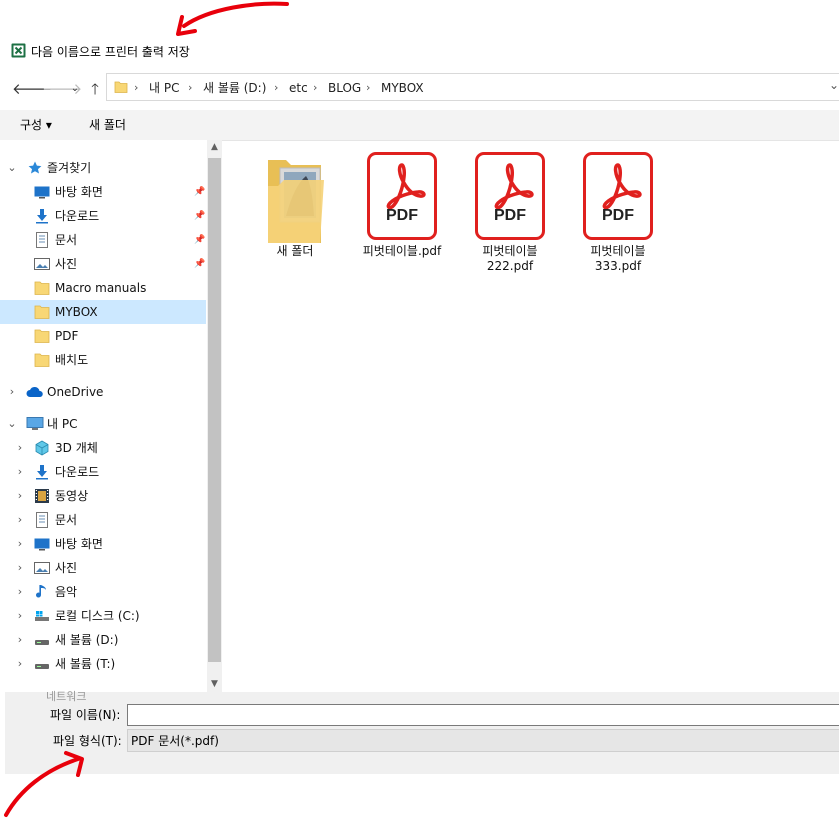  Describe the element at coordinates (164, 88) in the screenshot. I see `breadcrumb-this-pc: 내 PC` at that location.